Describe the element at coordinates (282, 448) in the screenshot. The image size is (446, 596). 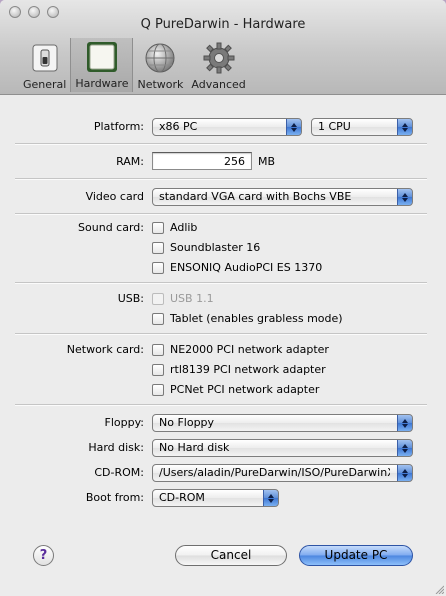
I see `hard-disk-select: No Hard disk` at that location.